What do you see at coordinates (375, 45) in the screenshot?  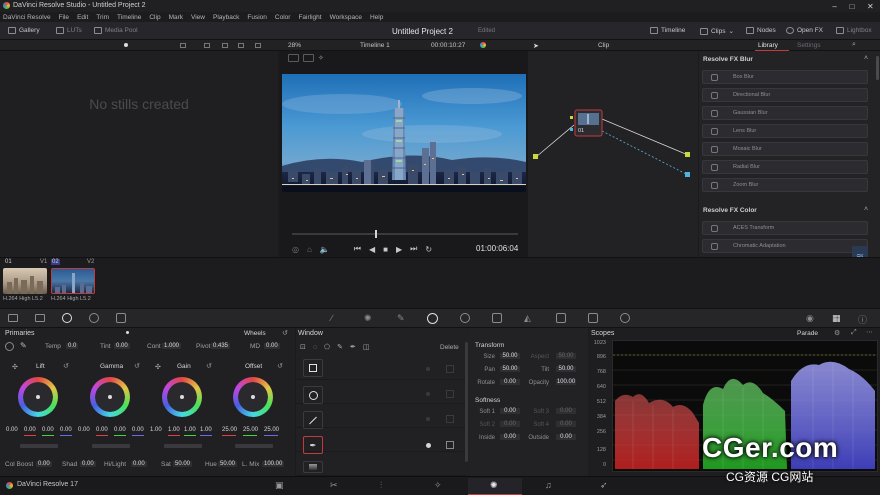 I see `timeline-selector: Timeline 1` at bounding box center [375, 45].